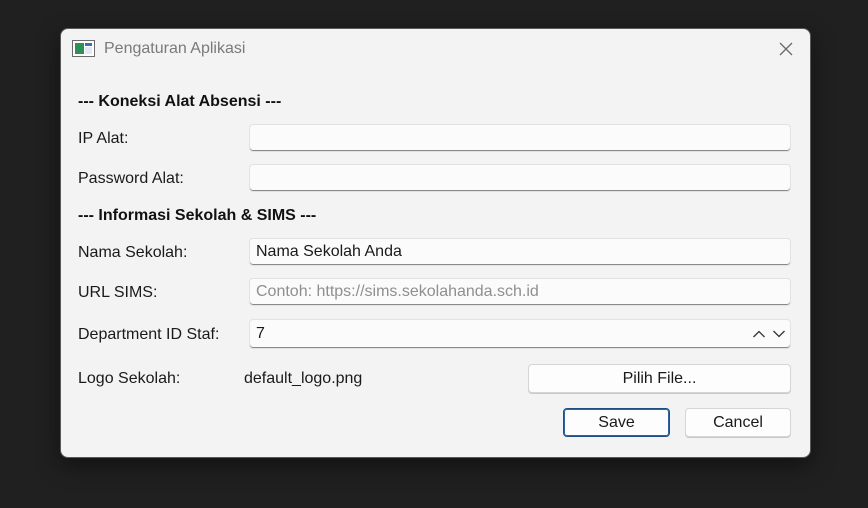  What do you see at coordinates (129, 378) in the screenshot?
I see `logo-label: Logo Sekolah:` at bounding box center [129, 378].